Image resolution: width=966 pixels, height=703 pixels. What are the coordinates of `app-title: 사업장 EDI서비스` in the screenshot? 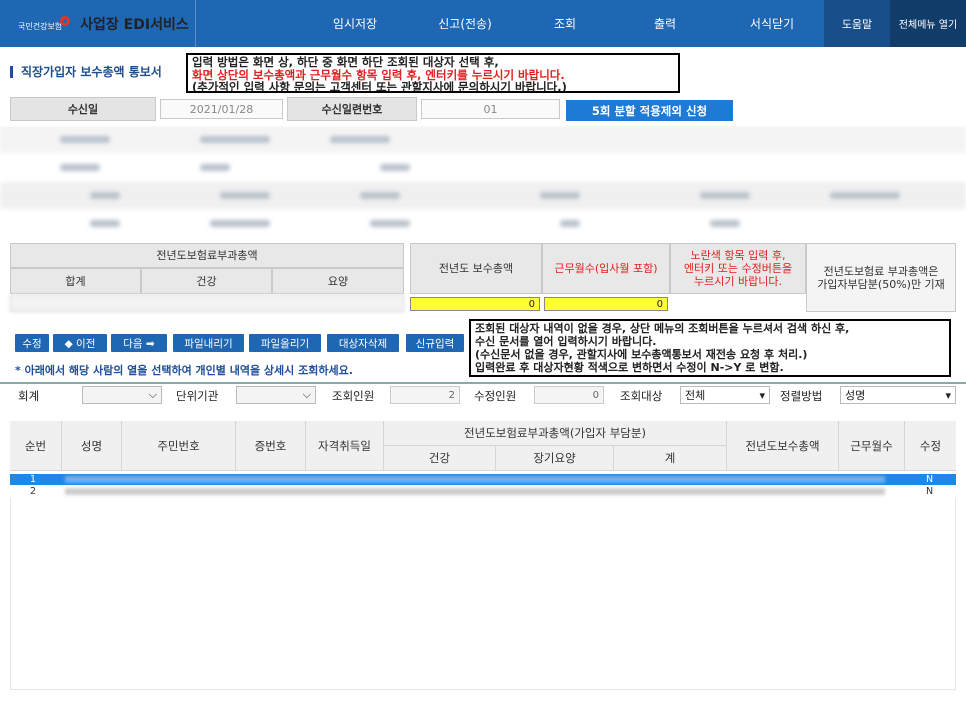 It's located at (134, 24).